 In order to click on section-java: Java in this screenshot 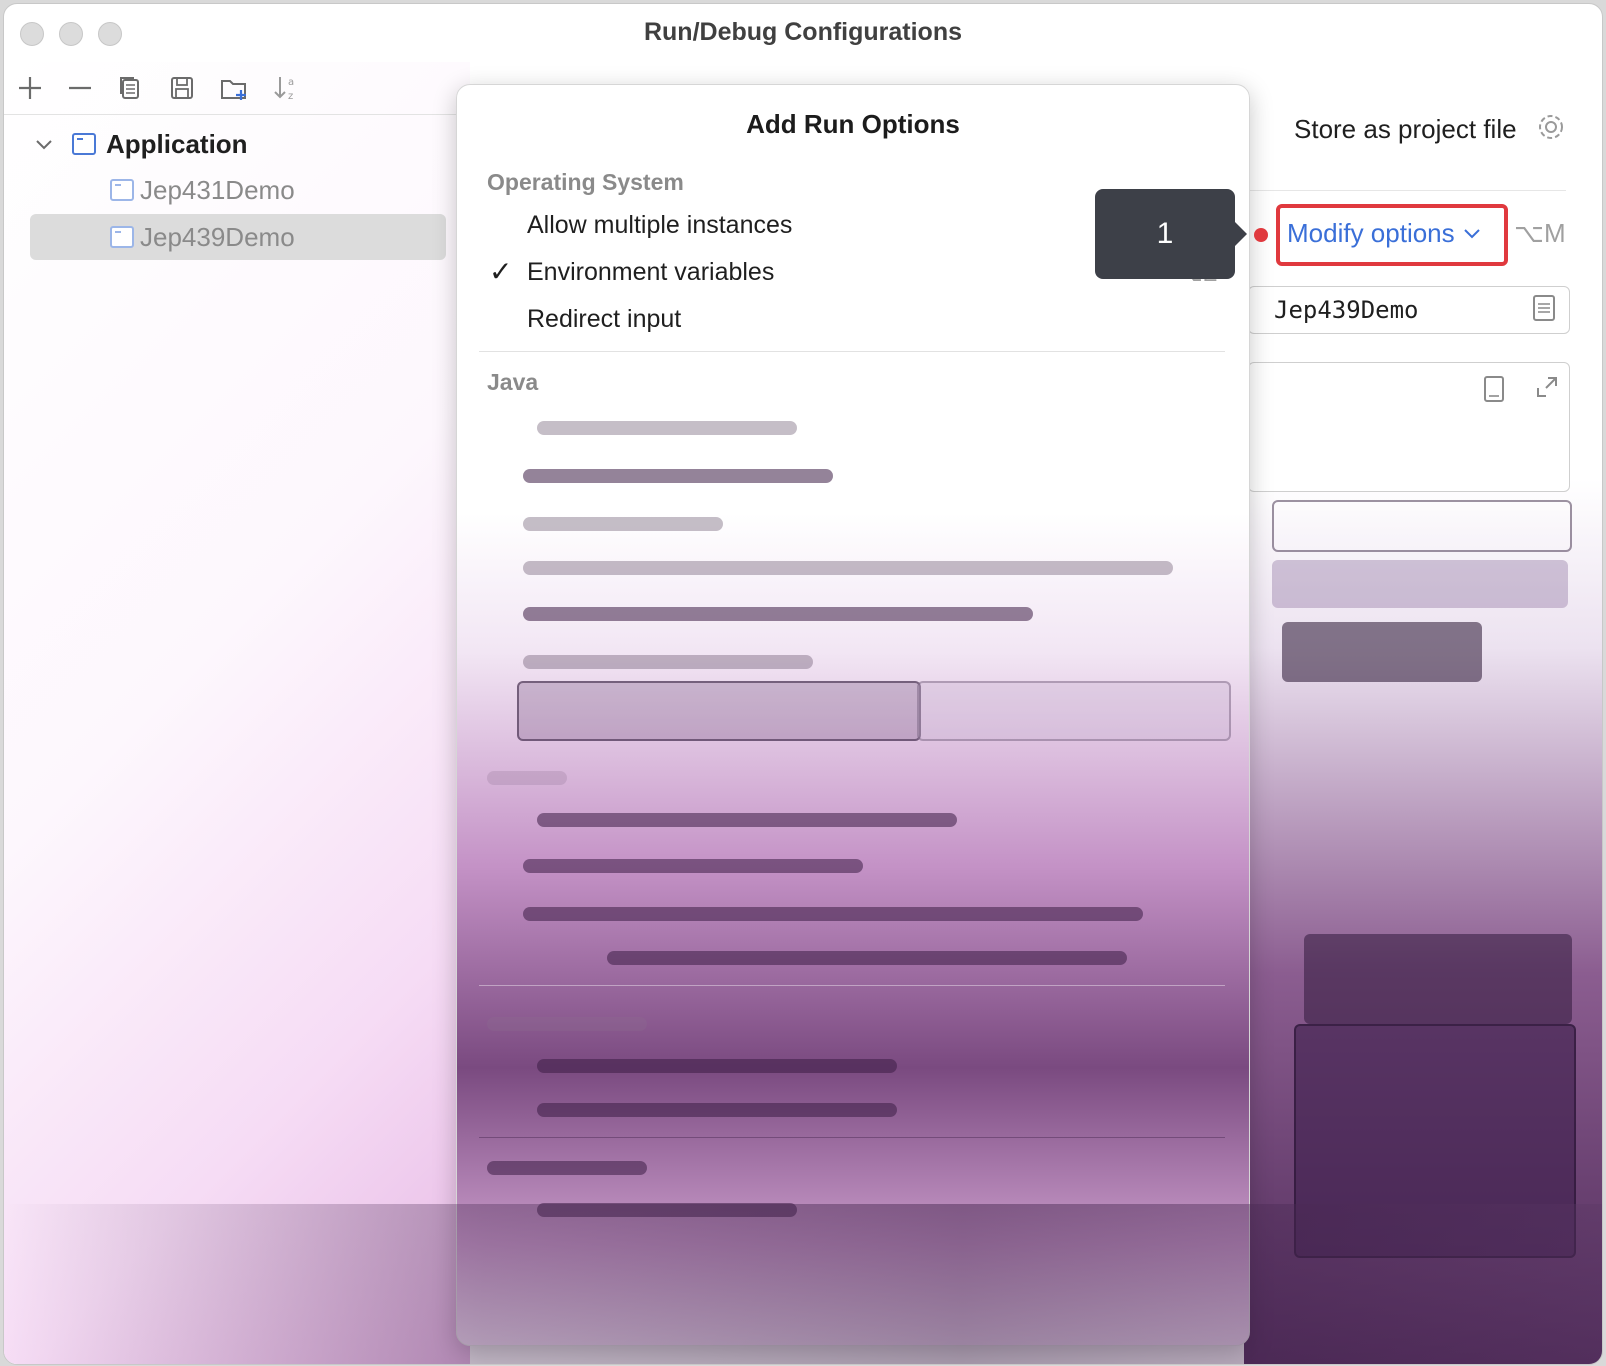, I will do `click(513, 382)`.